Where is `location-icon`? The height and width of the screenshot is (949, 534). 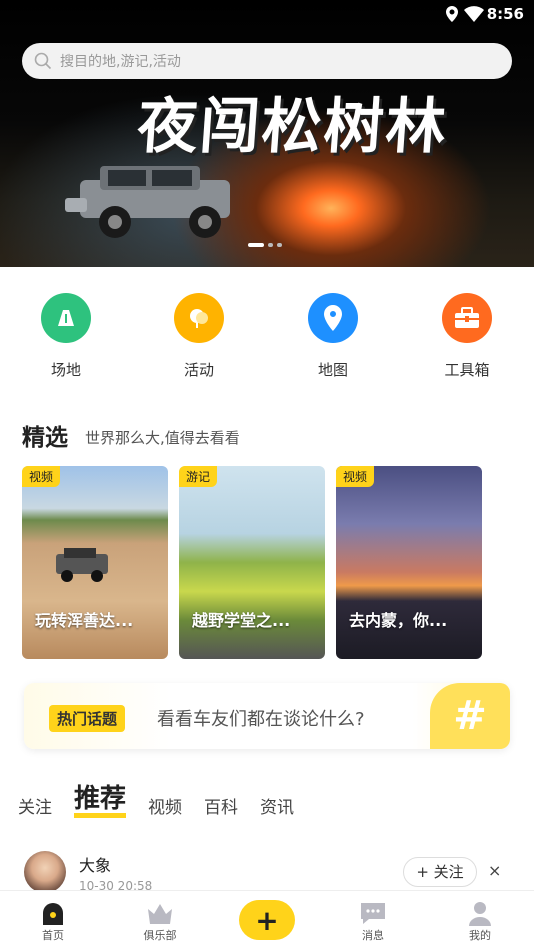
location-icon is located at coordinates (452, 14).